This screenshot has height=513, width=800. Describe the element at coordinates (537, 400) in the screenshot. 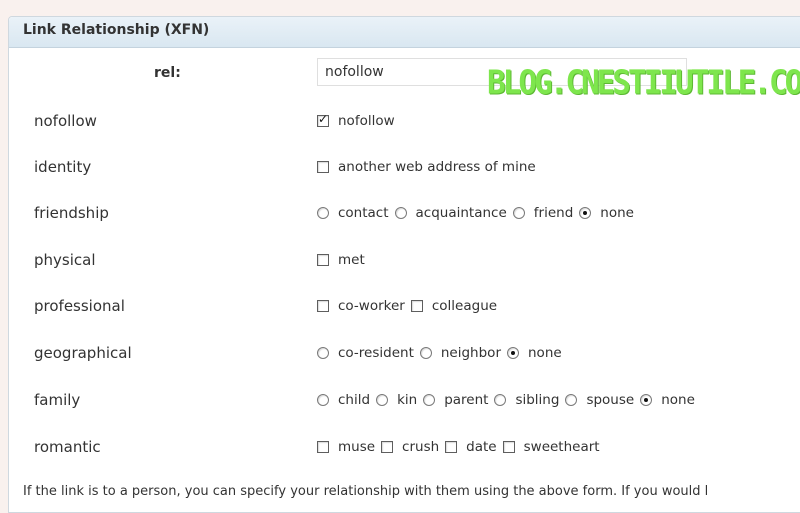

I see `option-label: sibling` at that location.